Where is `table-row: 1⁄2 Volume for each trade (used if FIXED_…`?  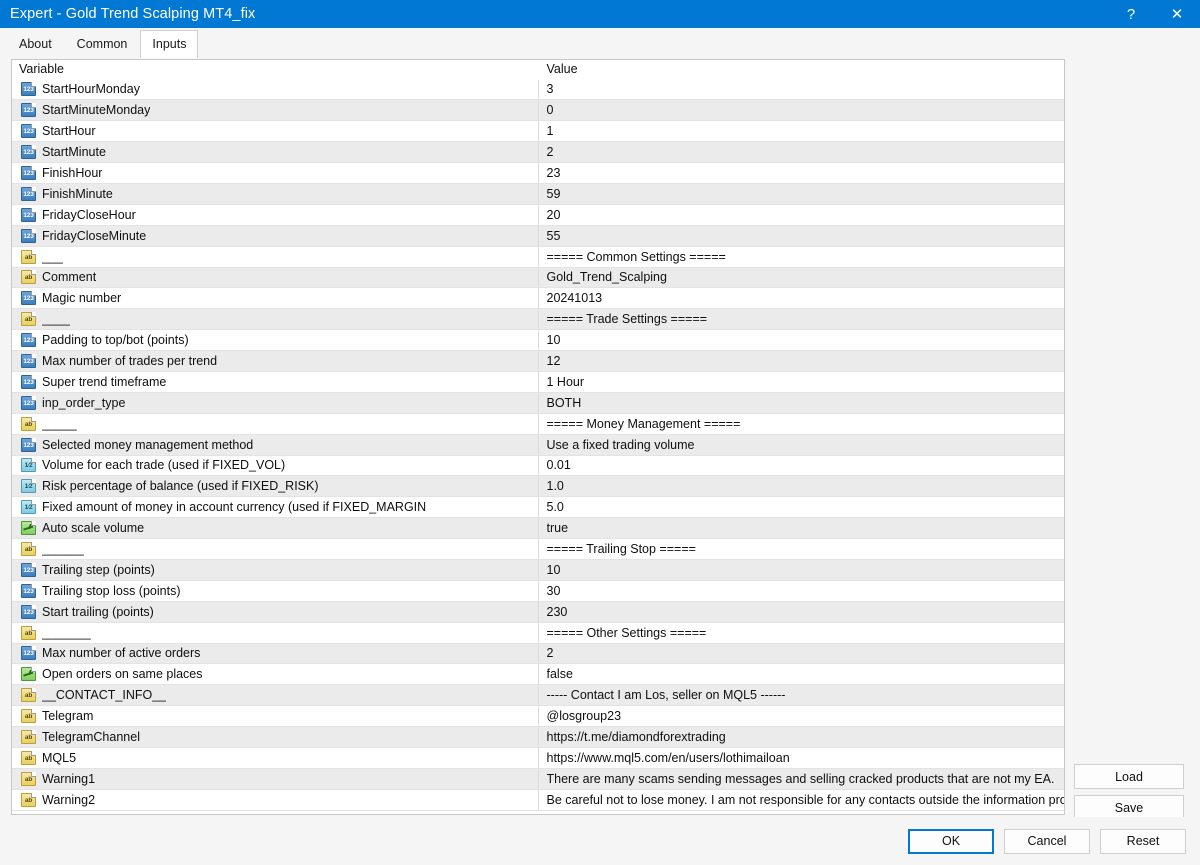 table-row: 1⁄2 Volume for each trade (used if FIXED_… is located at coordinates (538, 465).